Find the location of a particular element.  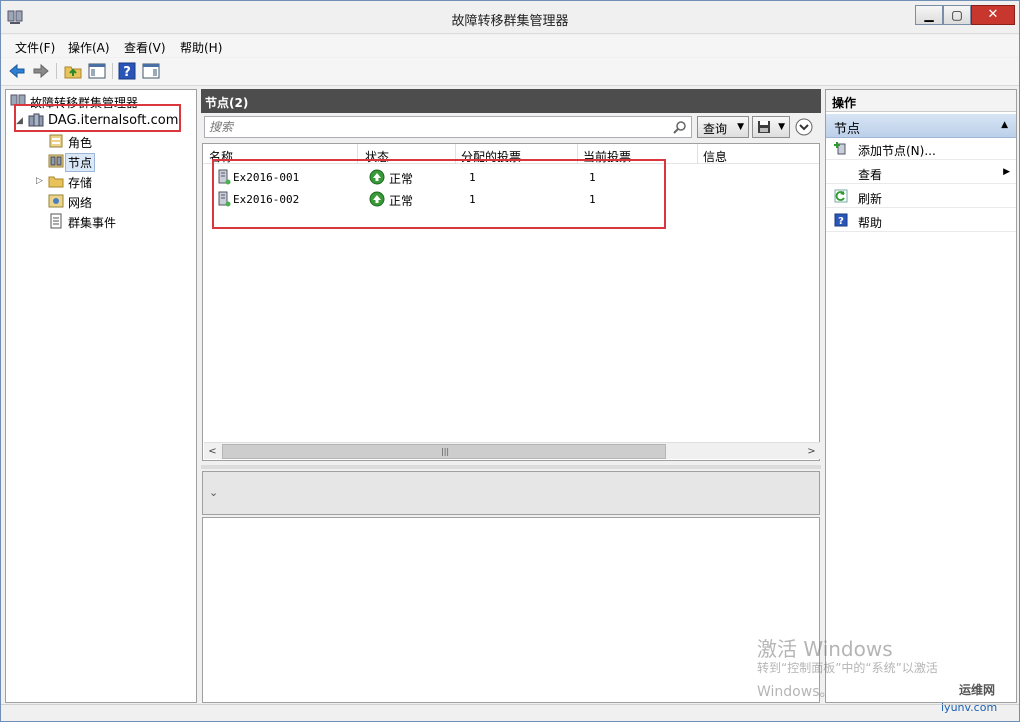

close-icon: ✕ is located at coordinates (993, 14).